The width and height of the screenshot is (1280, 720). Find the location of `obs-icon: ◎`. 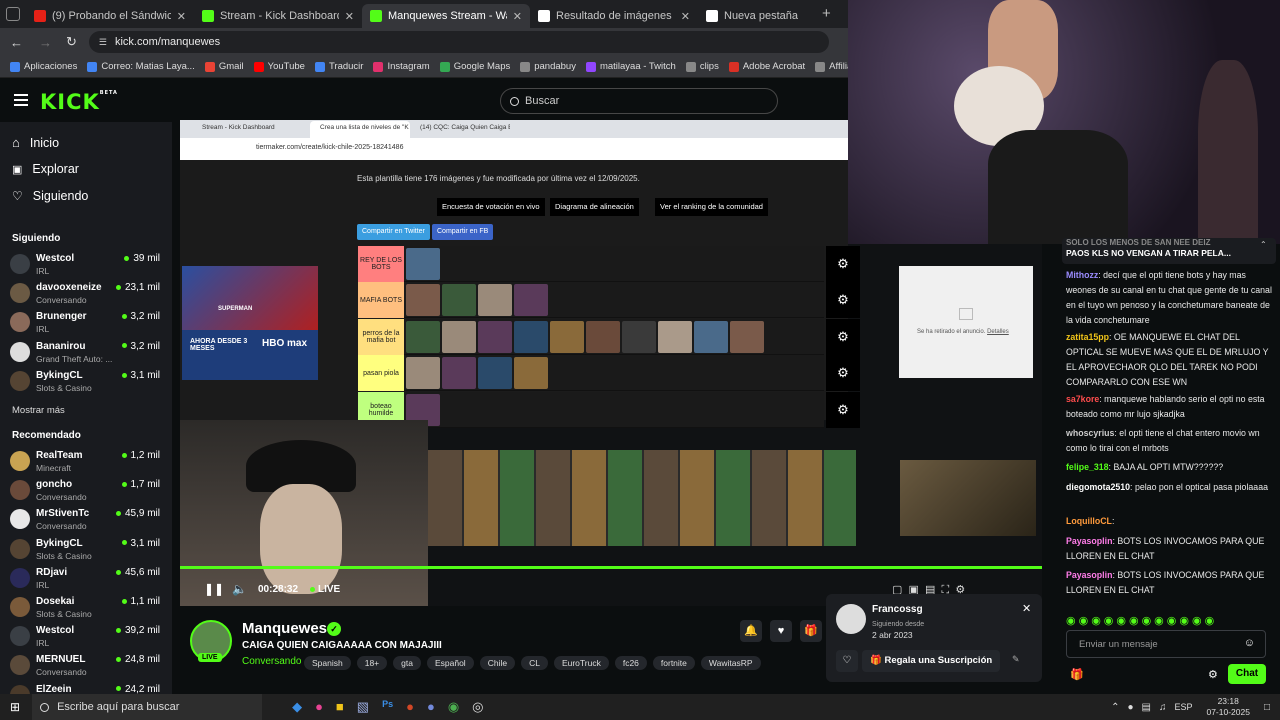

obs-icon: ◎ is located at coordinates (477, 707).